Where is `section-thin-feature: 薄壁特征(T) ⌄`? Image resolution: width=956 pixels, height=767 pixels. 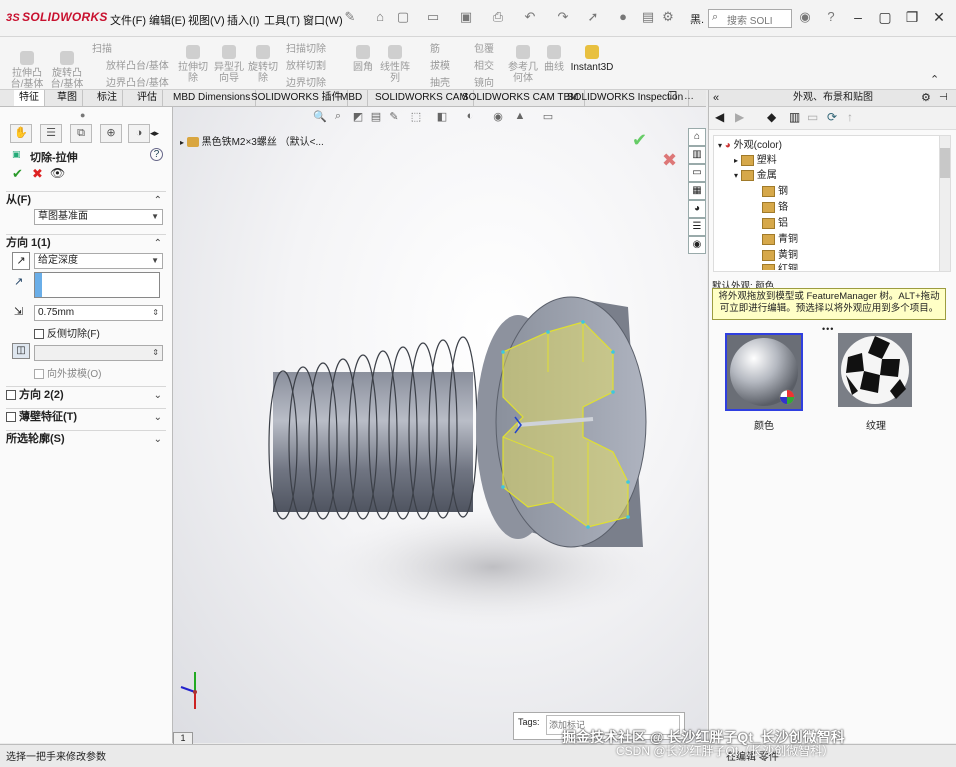 section-thin-feature: 薄壁特征(T) ⌄ is located at coordinates (86, 417).